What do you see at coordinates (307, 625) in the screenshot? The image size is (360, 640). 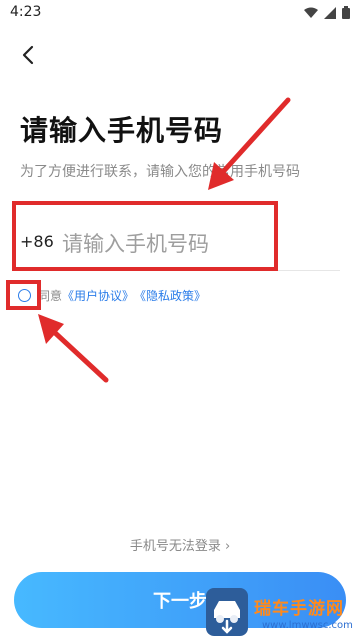 I see `watermark-domain: www.lmwwsc.com` at bounding box center [307, 625].